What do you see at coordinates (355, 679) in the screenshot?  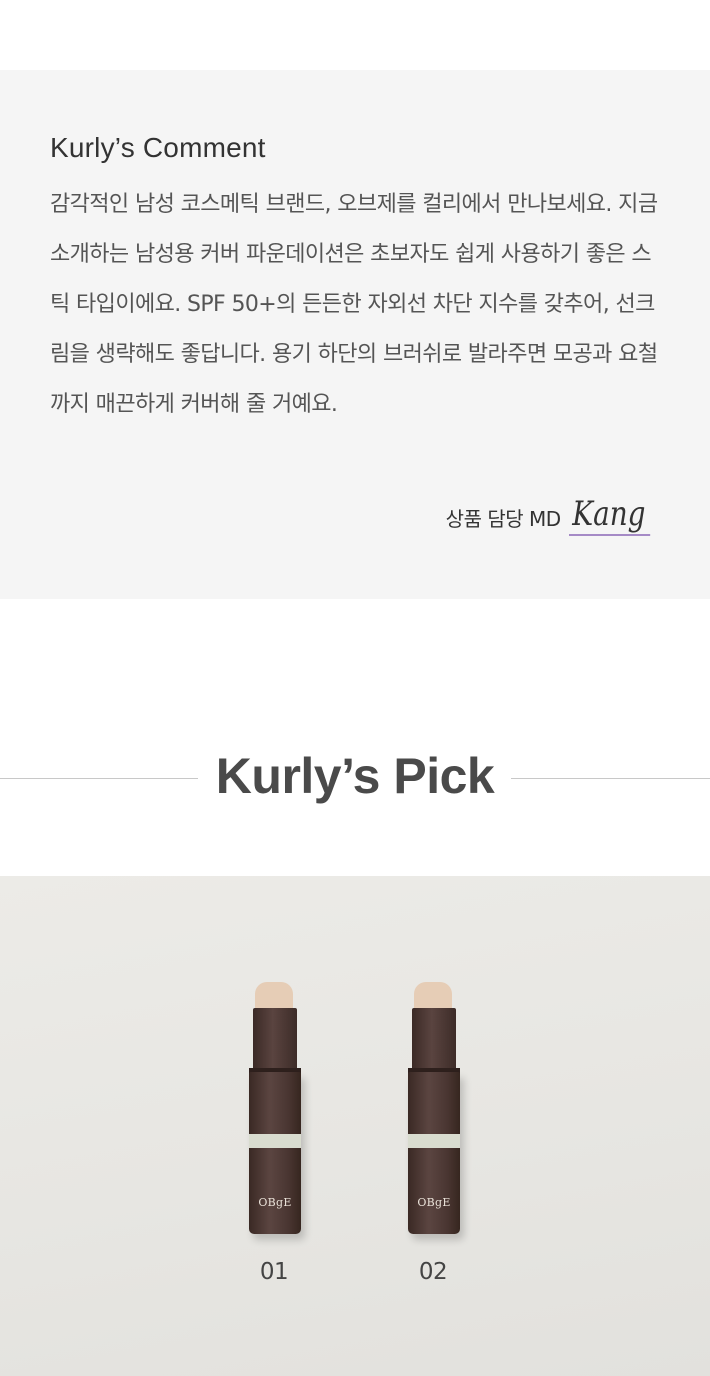 I see `section-gap` at bounding box center [355, 679].